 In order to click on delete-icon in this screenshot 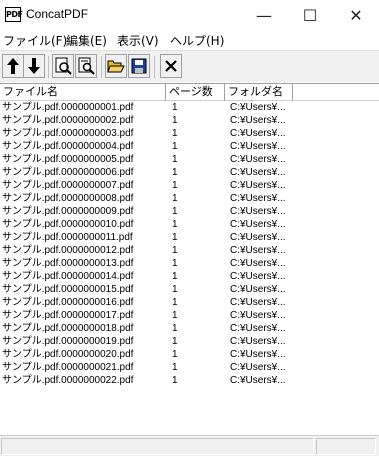, I will do `click(171, 66)`.